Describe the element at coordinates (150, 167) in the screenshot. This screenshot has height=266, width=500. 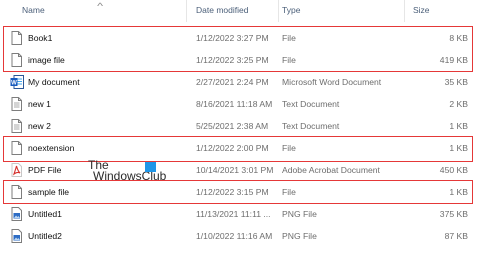
I see `windows-logo-icon` at that location.